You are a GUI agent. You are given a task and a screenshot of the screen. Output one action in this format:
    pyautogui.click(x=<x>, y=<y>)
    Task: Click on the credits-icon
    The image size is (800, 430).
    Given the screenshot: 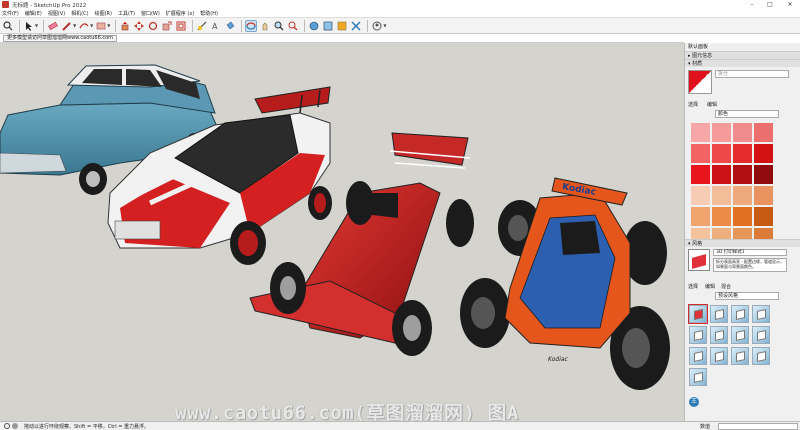 What is the action you would take?
    pyautogui.click(x=15, y=426)
    